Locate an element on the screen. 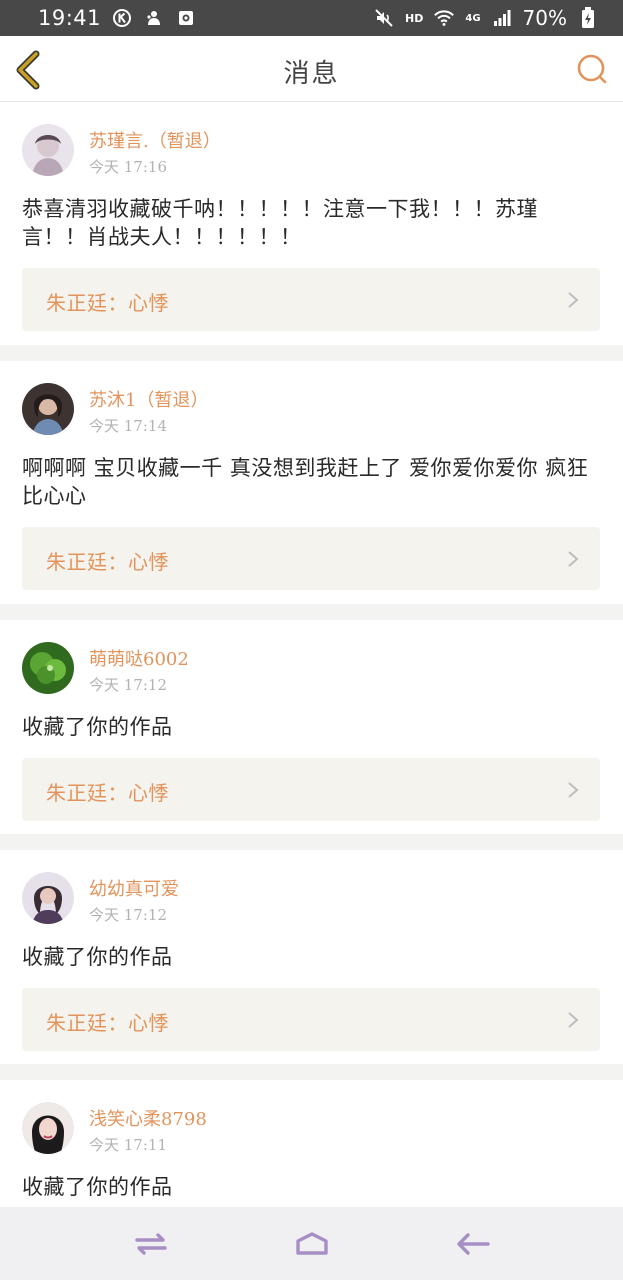  back-nav-button is located at coordinates (473, 1244).